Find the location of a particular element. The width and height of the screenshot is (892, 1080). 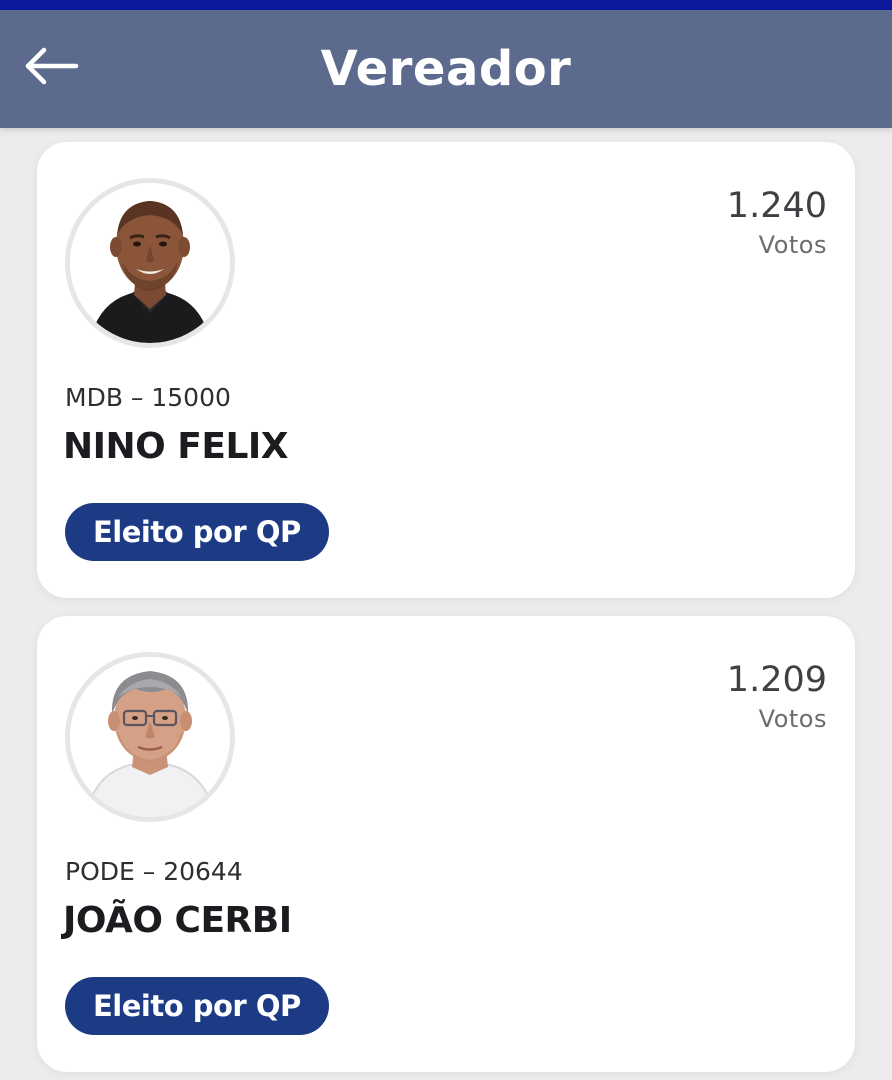

page-title: Vereador is located at coordinates (446, 69).